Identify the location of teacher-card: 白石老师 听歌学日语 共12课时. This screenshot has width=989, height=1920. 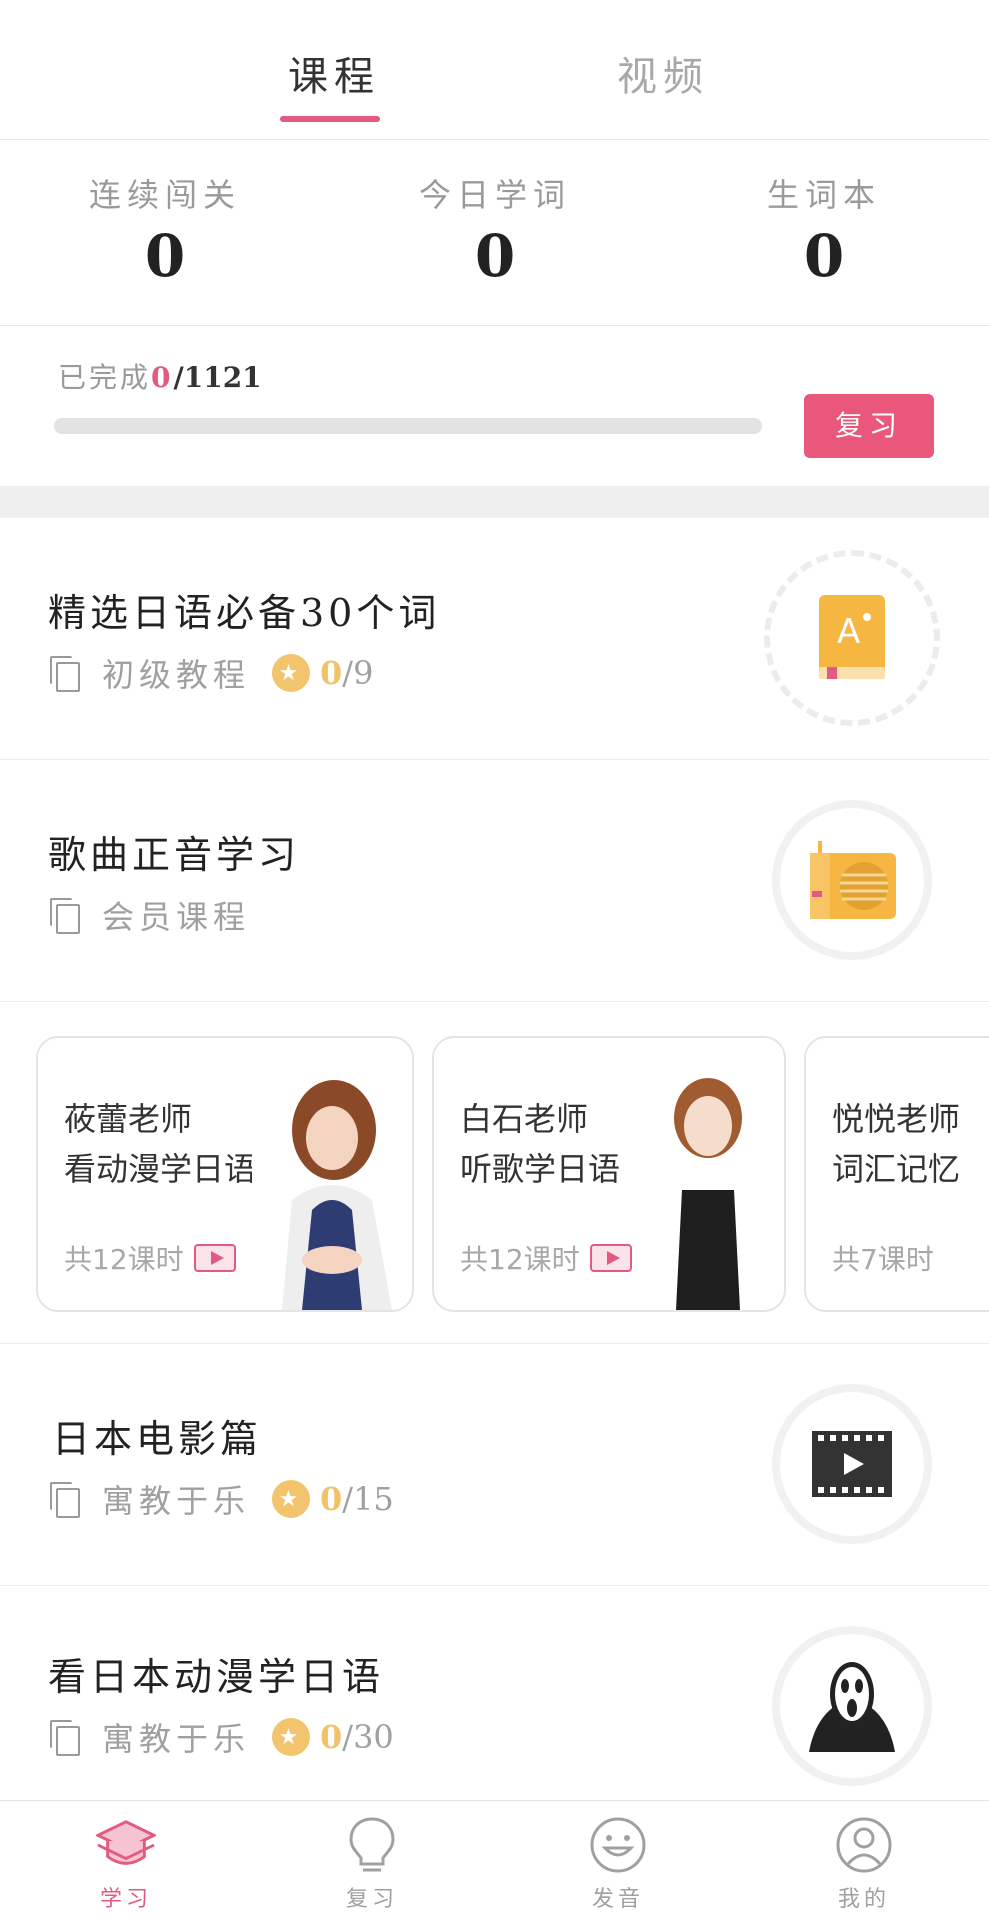
(609, 1174).